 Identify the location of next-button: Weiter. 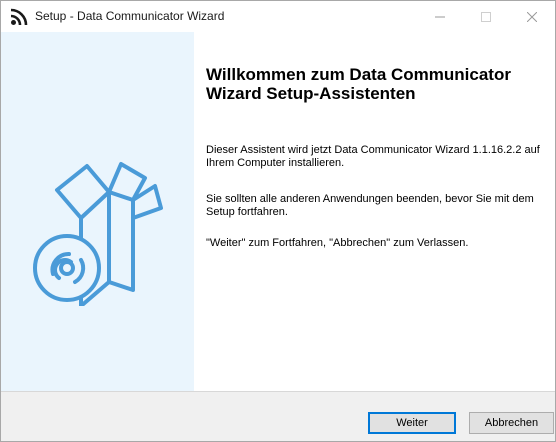
(412, 423).